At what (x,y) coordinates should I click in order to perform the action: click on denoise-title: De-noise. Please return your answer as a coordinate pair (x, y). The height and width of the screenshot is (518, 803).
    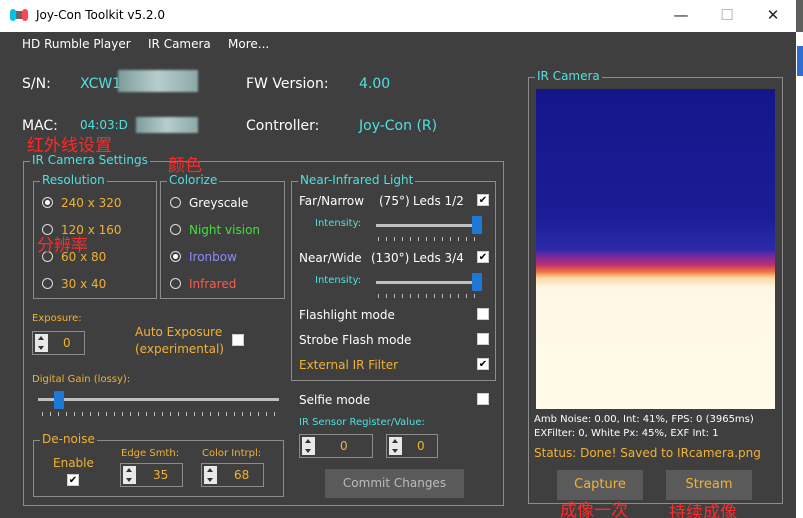
    Looking at the image, I should click on (68, 439).